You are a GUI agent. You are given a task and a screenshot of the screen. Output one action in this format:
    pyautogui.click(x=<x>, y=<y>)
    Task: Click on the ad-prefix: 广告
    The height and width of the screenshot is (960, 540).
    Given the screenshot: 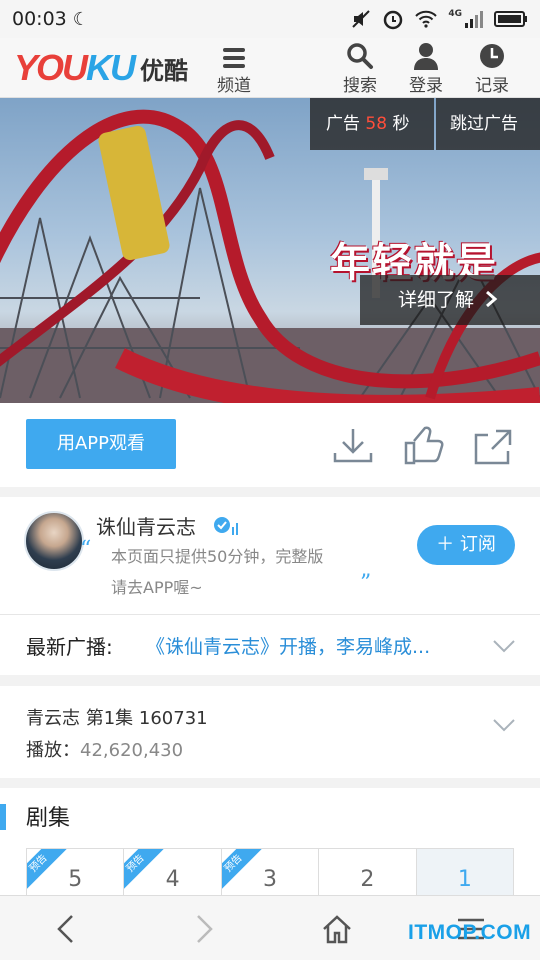 What is the action you would take?
    pyautogui.click(x=343, y=124)
    